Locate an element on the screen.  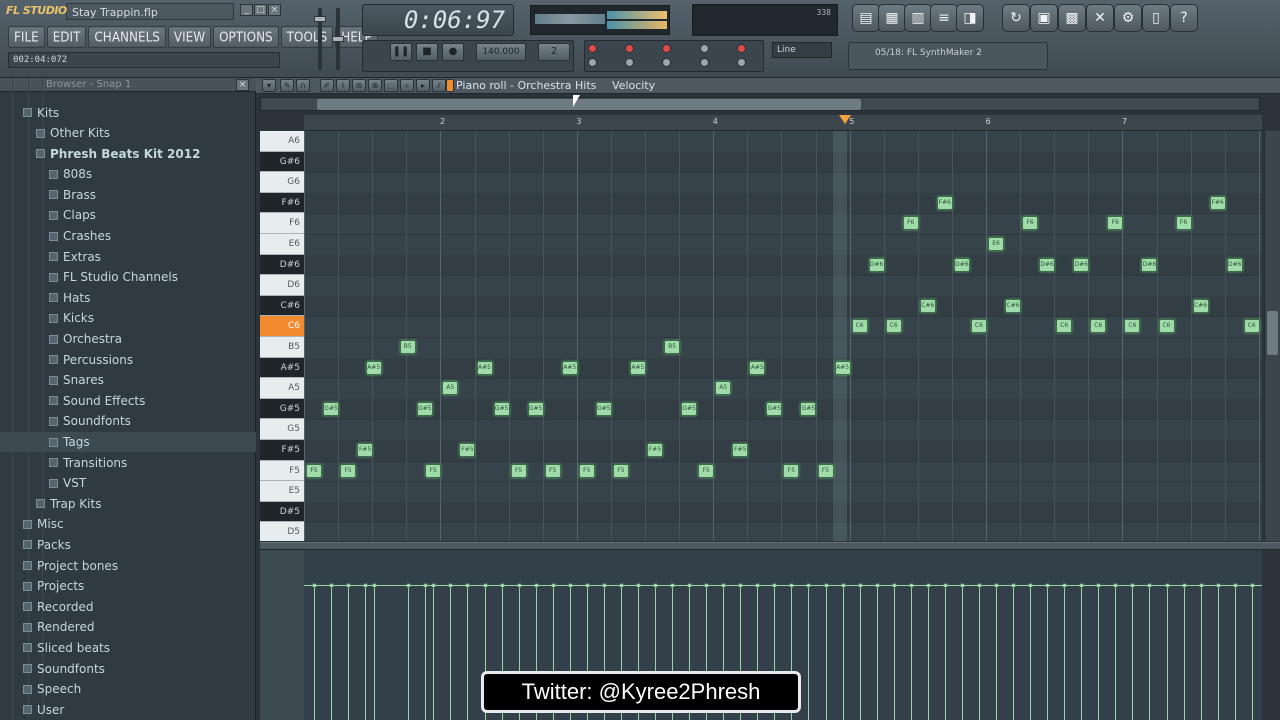
vertical-scroll-thumb is located at coordinates (1272, 333).